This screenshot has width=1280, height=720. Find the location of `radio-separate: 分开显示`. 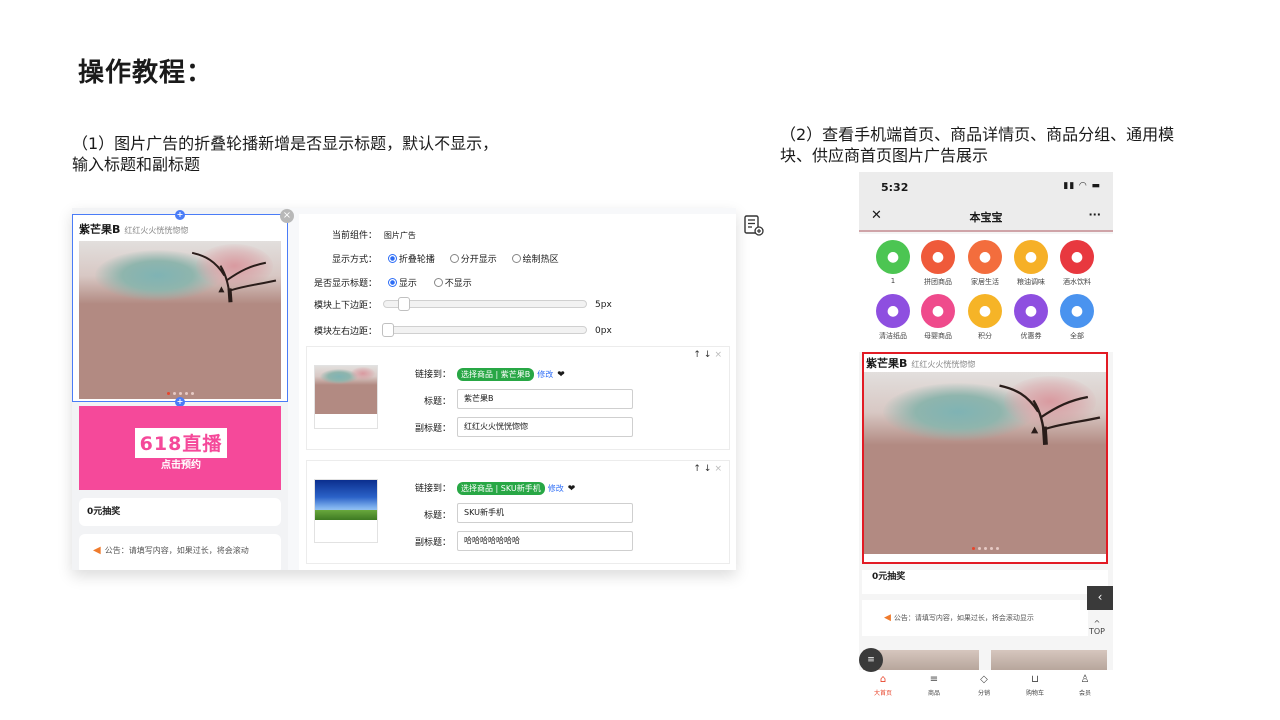

radio-separate: 分开显示 is located at coordinates (473, 259).